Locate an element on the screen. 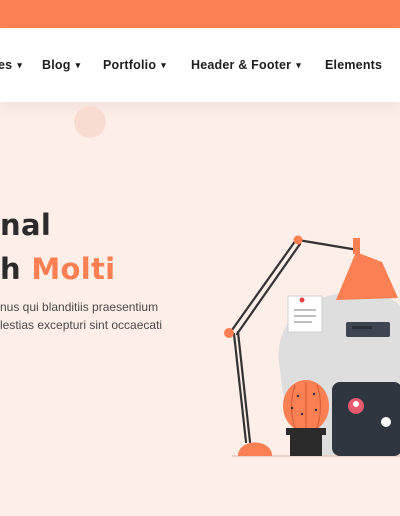 This screenshot has width=400, height=516. hero-text-line1: nus qui blanditiis praesentium is located at coordinates (79, 307).